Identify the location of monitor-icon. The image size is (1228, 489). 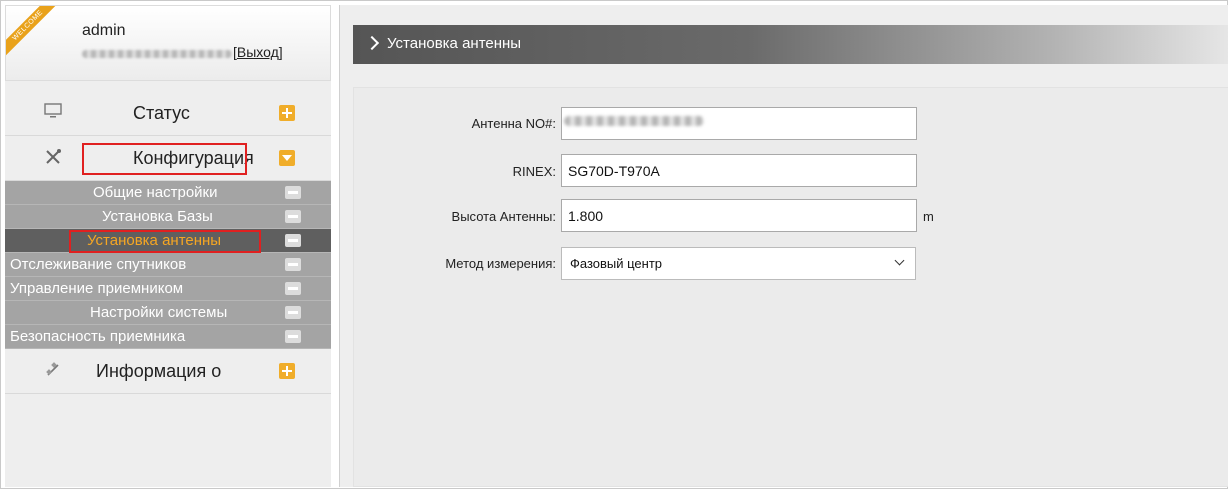
(53, 113).